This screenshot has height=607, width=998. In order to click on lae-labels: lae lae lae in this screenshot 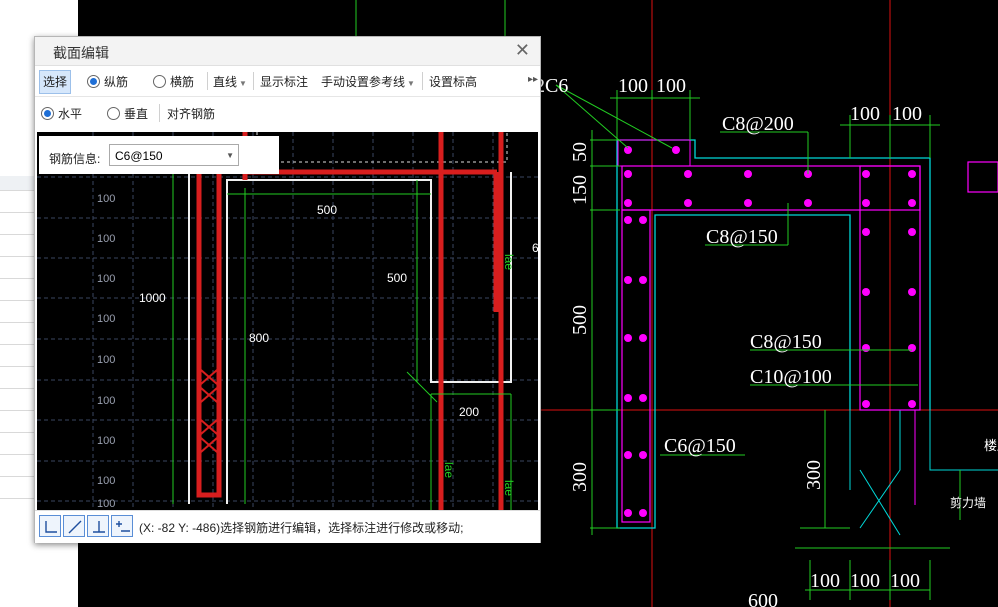, I will do `click(479, 375)`.